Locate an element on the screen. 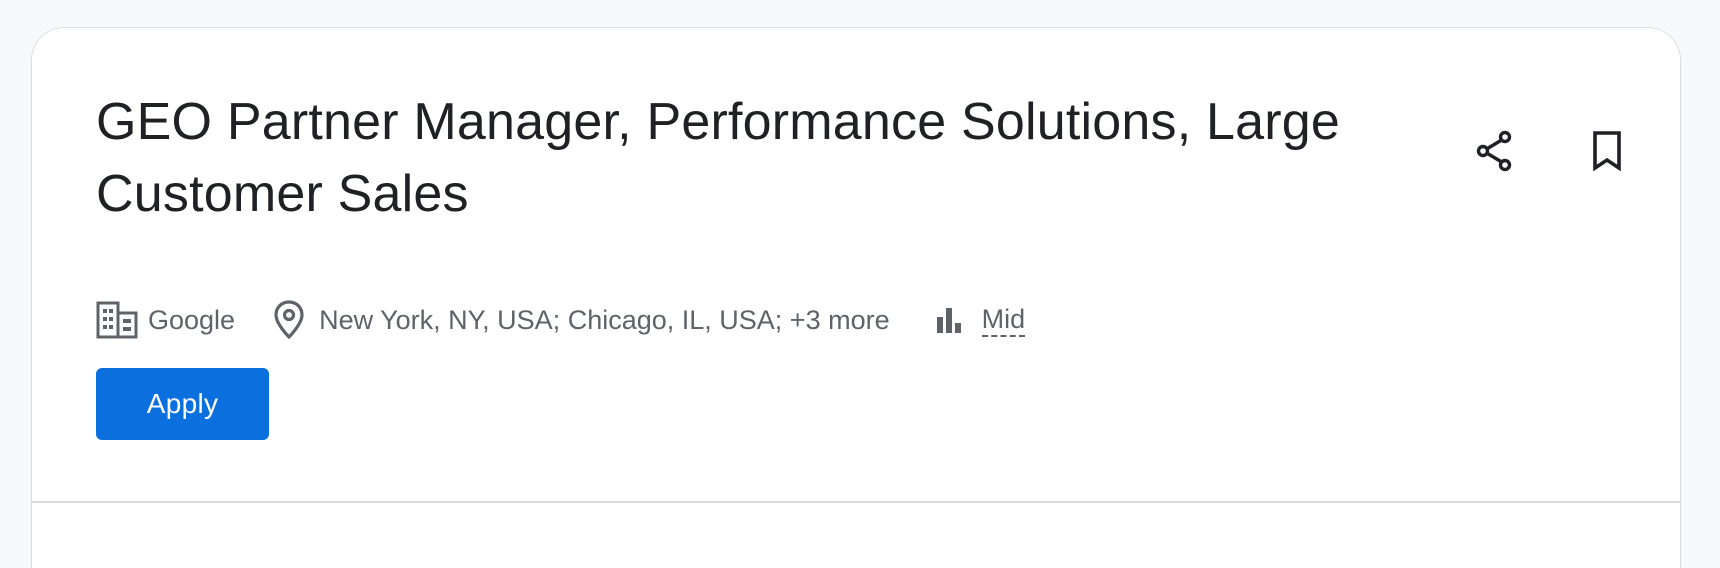 The width and height of the screenshot is (1720, 568). share-button is located at coordinates (1495, 153).